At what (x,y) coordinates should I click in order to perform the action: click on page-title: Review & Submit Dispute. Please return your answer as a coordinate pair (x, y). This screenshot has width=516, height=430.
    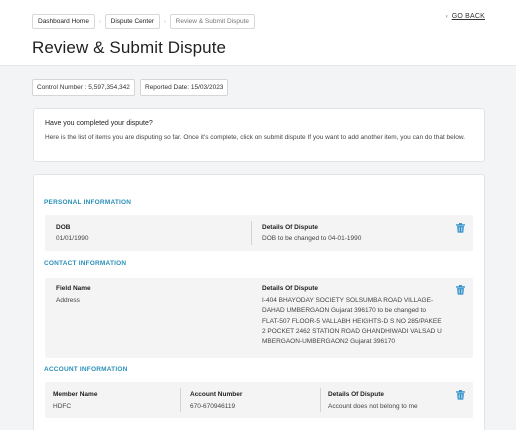
    Looking at the image, I should click on (129, 47).